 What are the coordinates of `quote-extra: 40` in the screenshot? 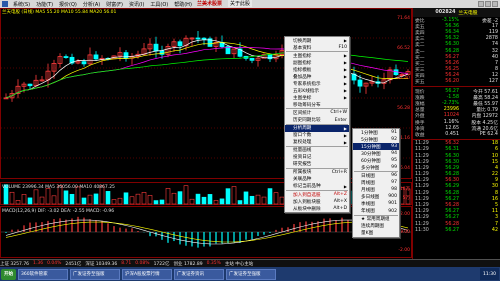 It's located at (494, 57).